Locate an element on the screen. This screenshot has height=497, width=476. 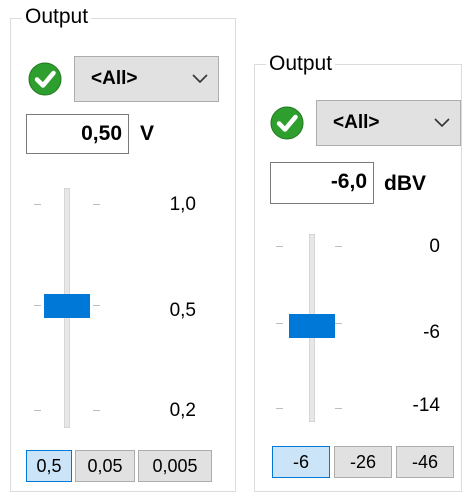
scale-label-max: 1,0 is located at coordinates (182, 204).